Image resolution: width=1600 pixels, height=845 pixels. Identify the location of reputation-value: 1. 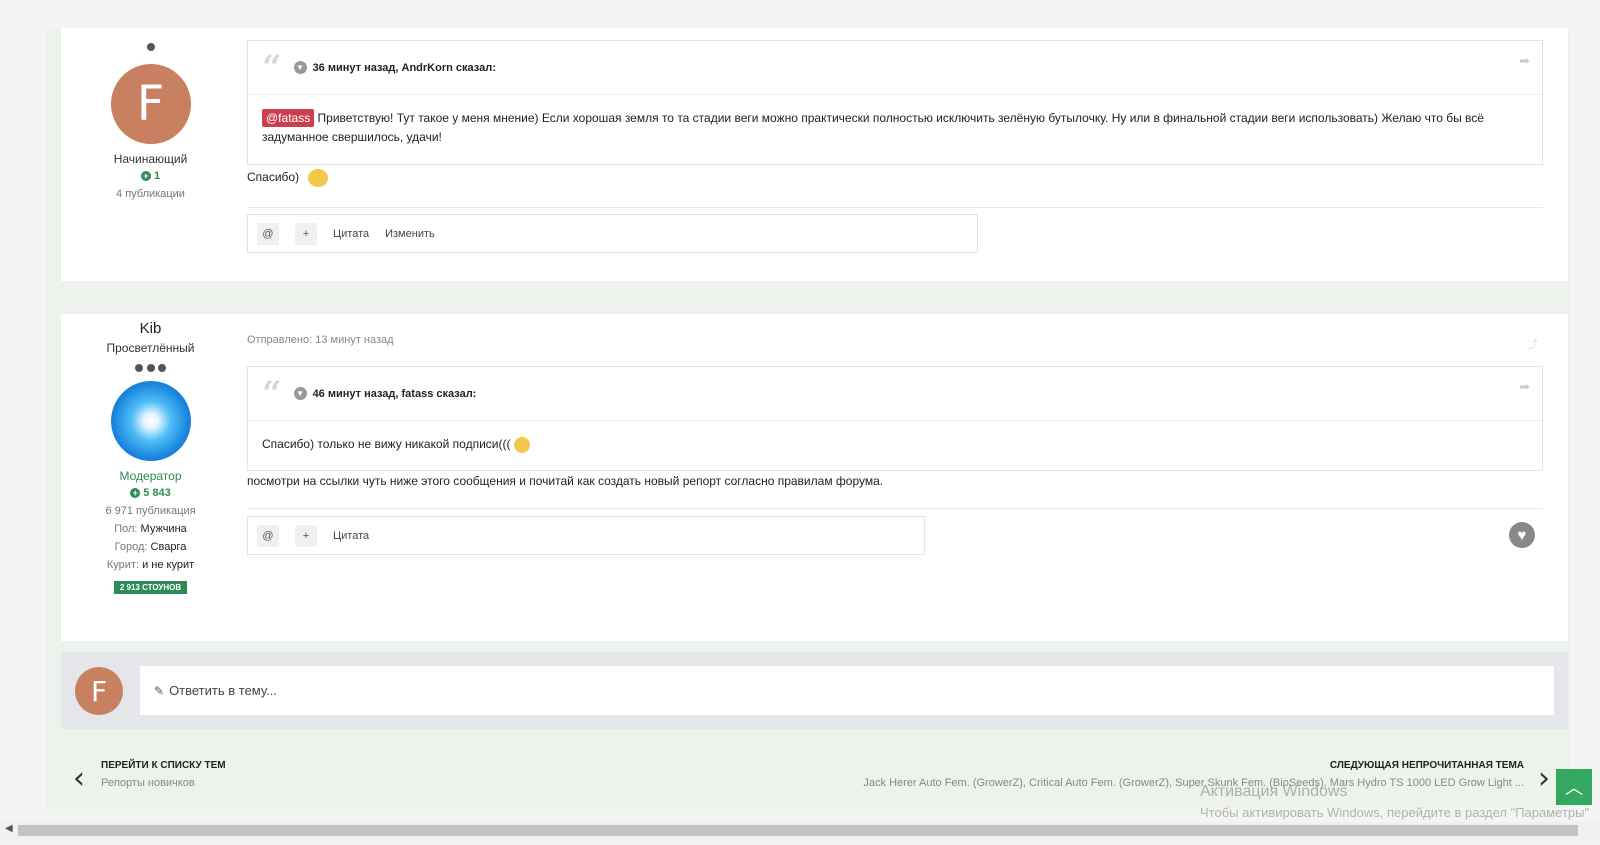
(157, 176).